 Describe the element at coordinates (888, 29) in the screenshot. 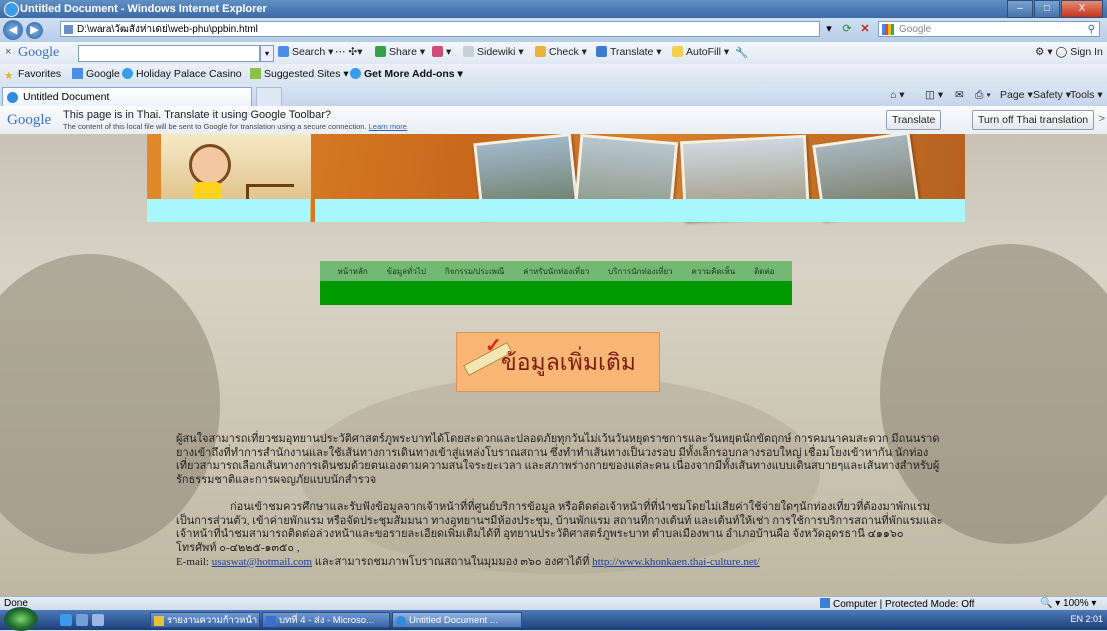

I see `google-icon` at that location.